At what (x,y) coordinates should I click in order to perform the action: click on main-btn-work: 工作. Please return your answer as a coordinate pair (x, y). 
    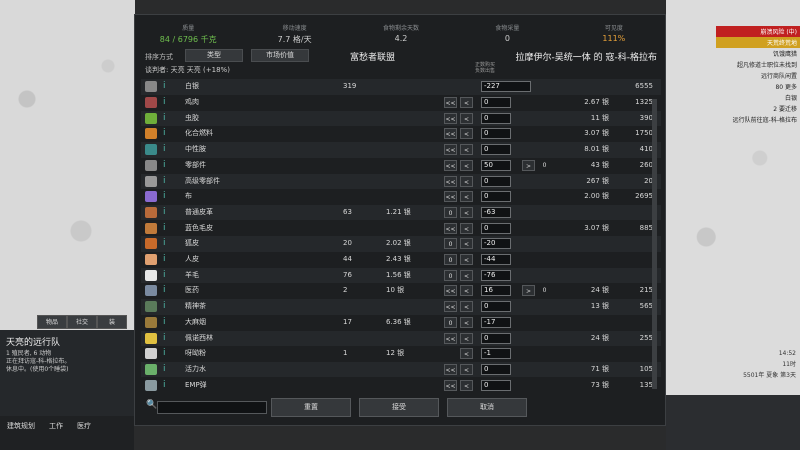
    Looking at the image, I should click on (56, 433).